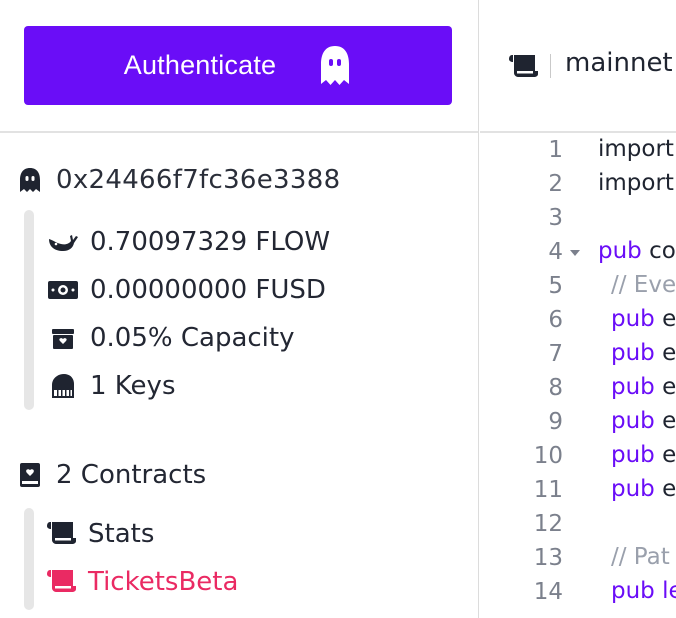 Image resolution: width=676 pixels, height=618 pixels. I want to click on banknote-icon, so click(63, 290).